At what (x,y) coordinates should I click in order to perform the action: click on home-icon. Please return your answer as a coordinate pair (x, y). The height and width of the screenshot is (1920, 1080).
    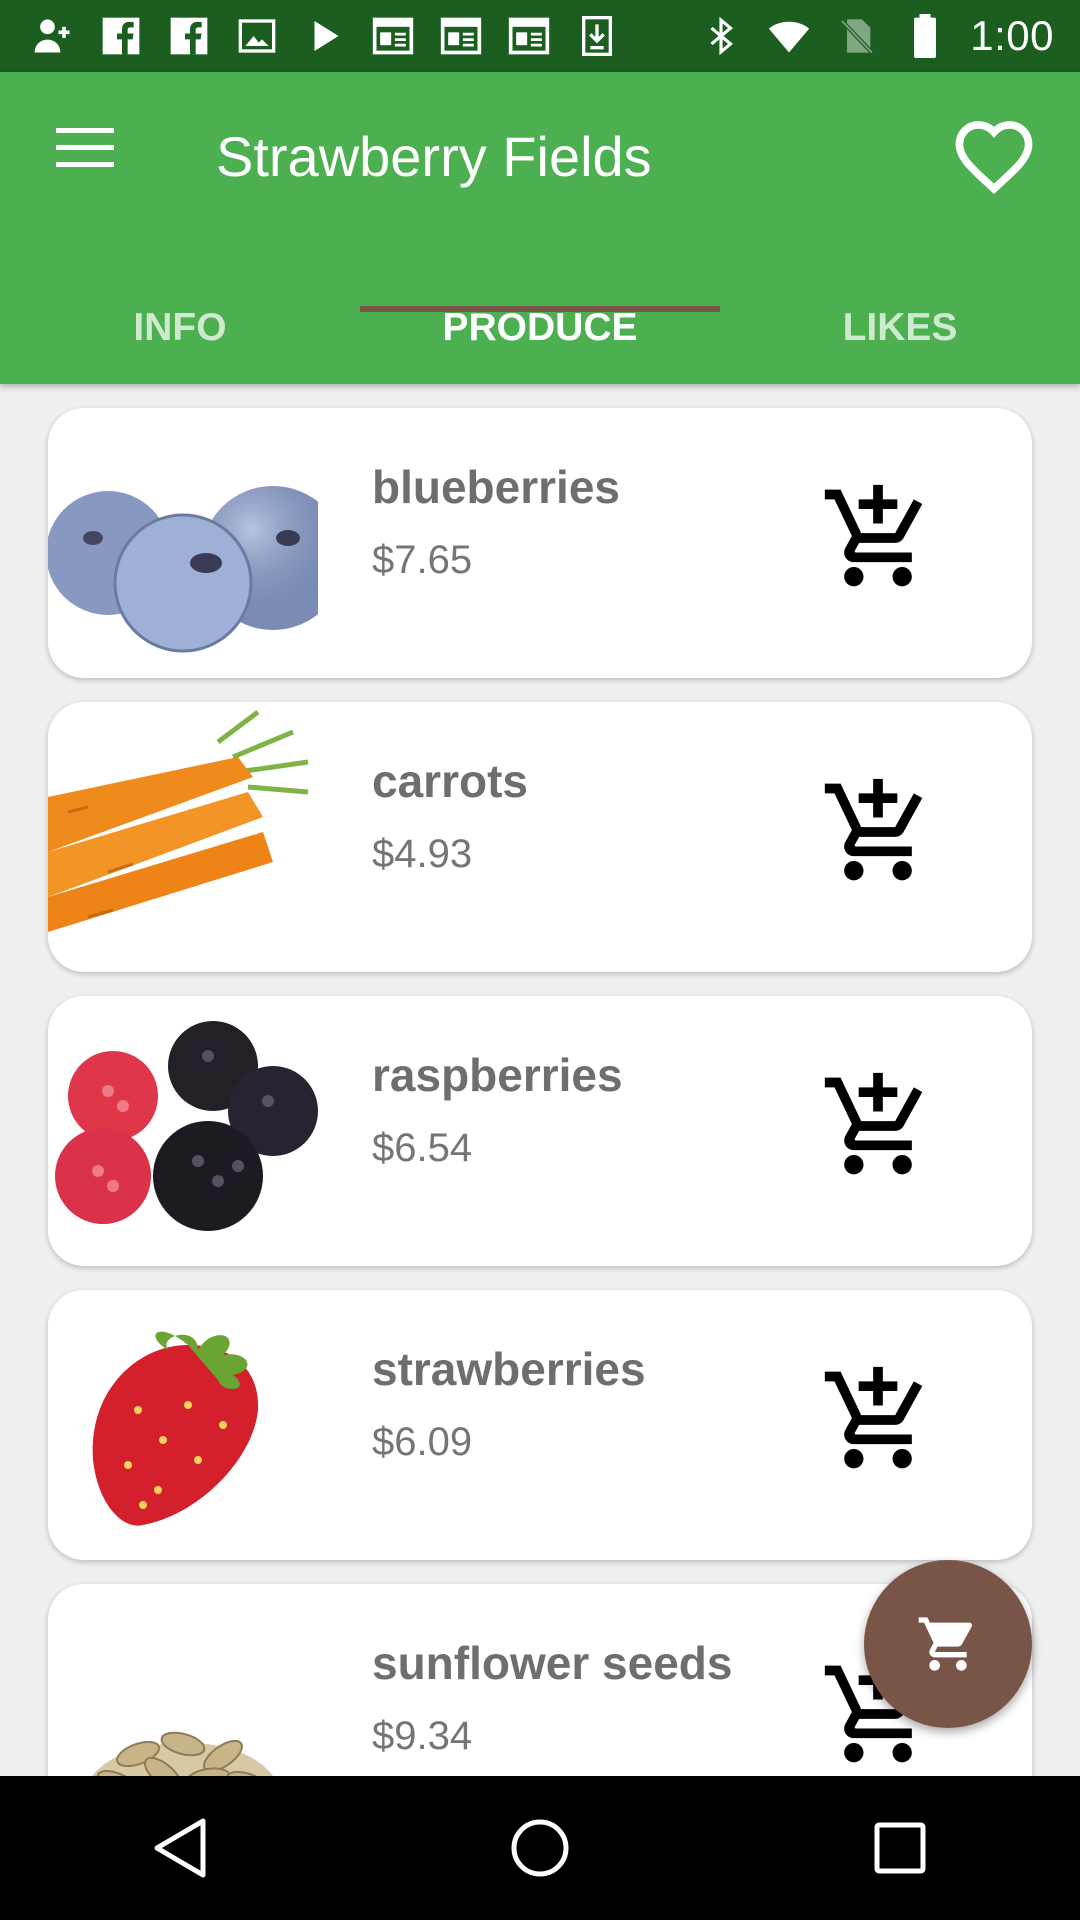
    Looking at the image, I should click on (540, 1848).